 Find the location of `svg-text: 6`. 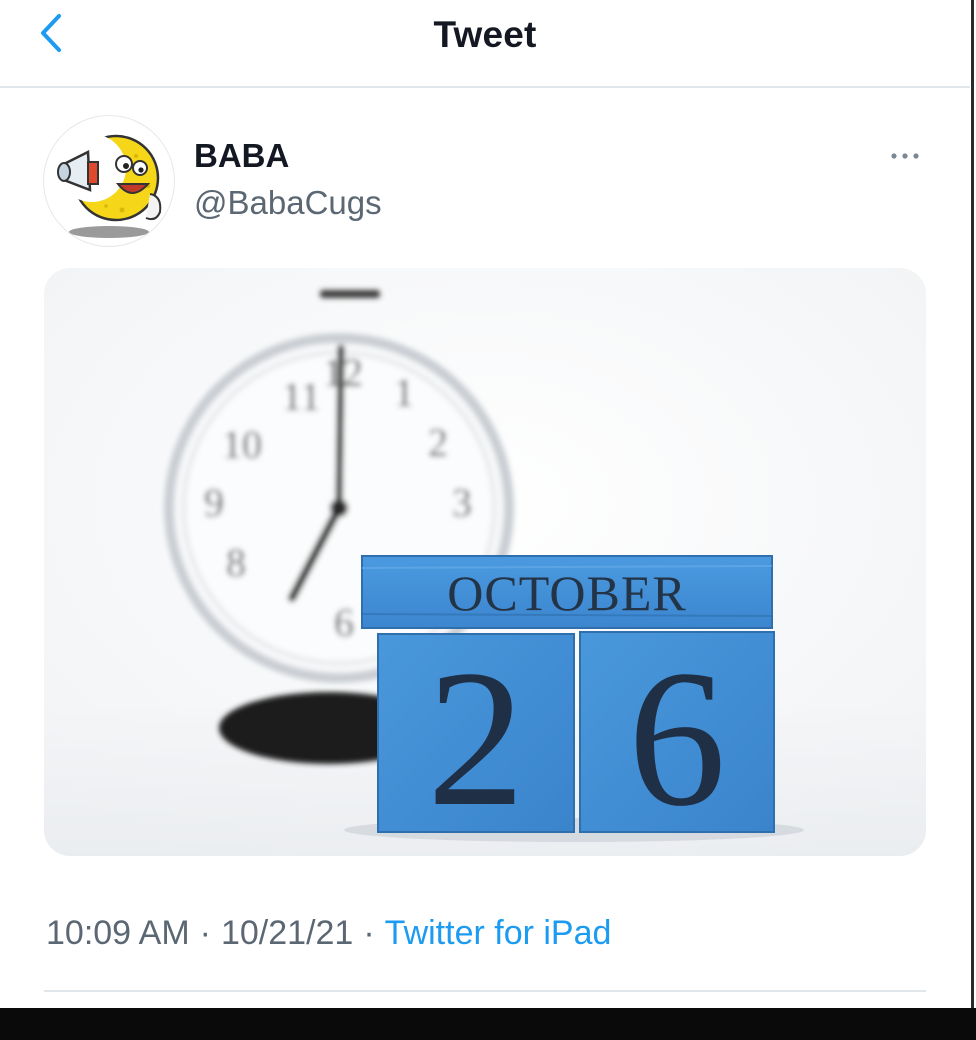

svg-text: 6 is located at coordinates (344, 622).